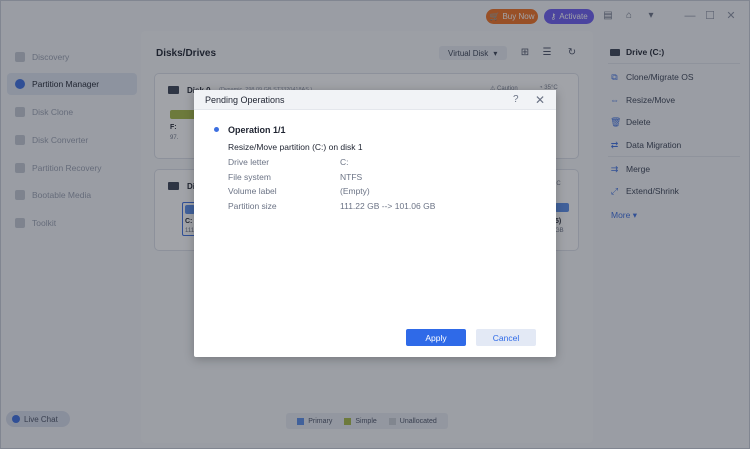  What do you see at coordinates (516, 99) in the screenshot?
I see `help-icon: ?` at bounding box center [516, 99].